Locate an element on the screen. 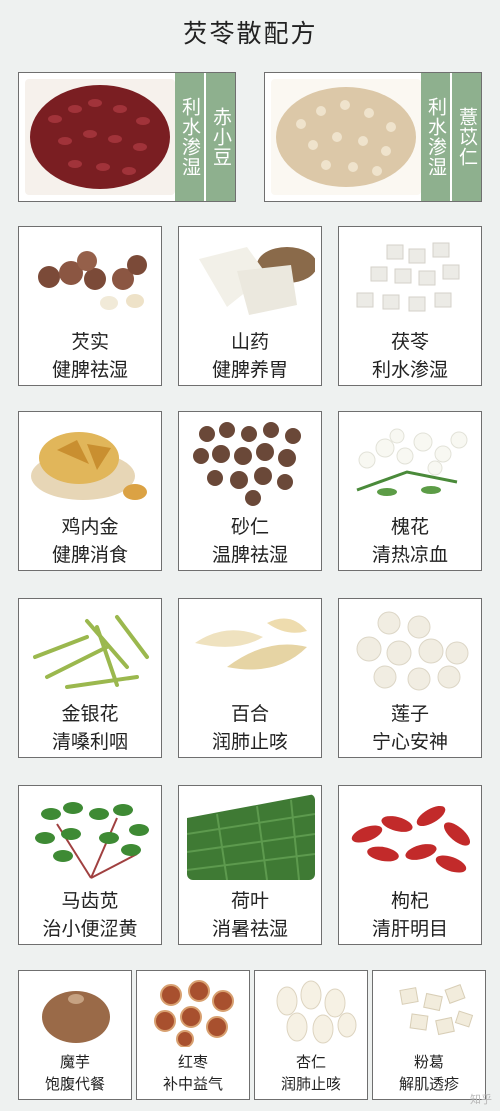  ingredient-effect: 清嗓利咽 is located at coordinates (89, 742).